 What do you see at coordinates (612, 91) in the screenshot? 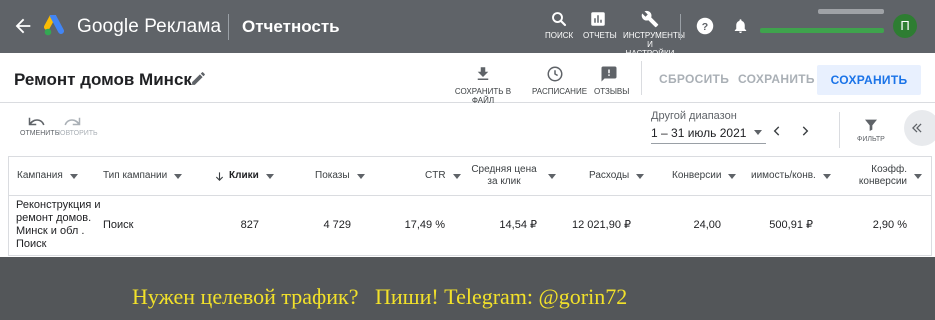
I see `feedback-label: ОТЗЫВЫ` at bounding box center [612, 91].